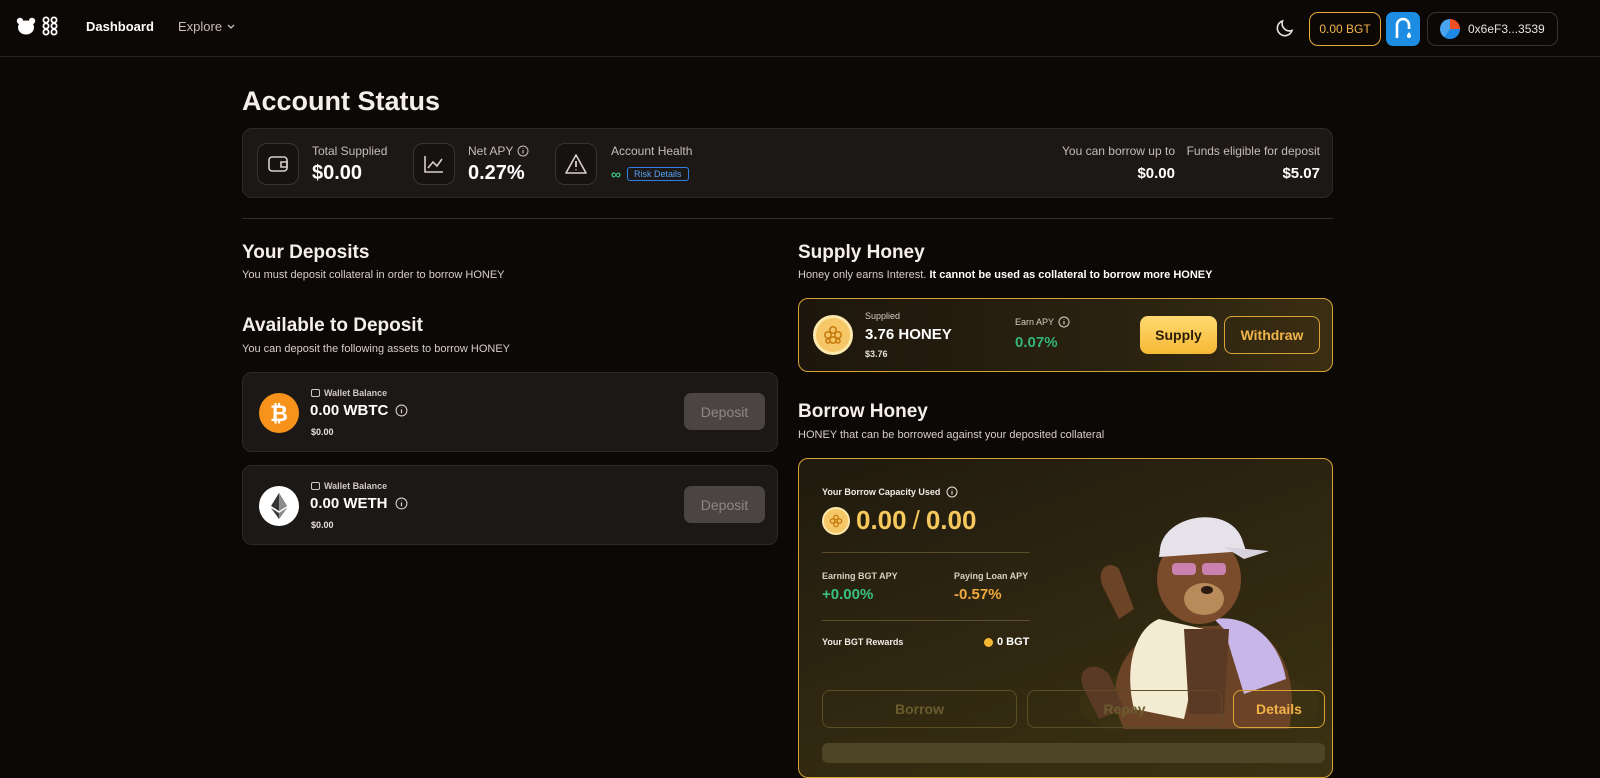  I want to click on warning-icon-box, so click(576, 164).